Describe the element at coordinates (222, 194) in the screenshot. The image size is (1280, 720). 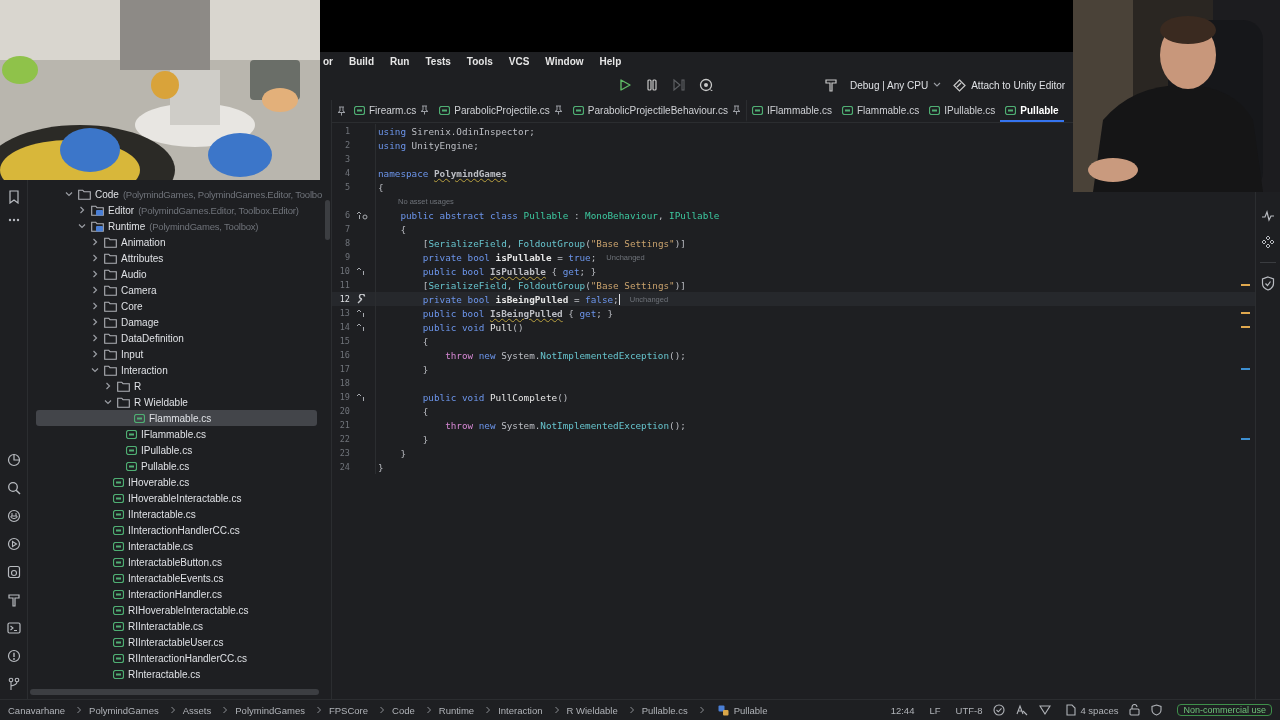
I see `tree-item-hint: (PolymindGames, PolymindGames.Editor, Toolbo` at that location.